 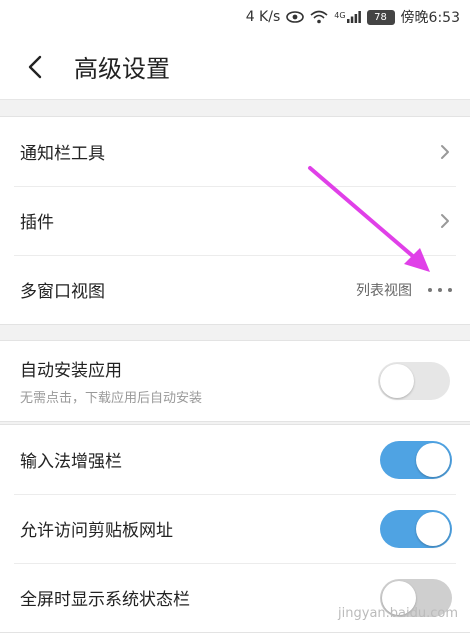 I want to click on row-auto-install: 自动安装应用 无需点击，下载应用后自动安装, so click(x=235, y=381).